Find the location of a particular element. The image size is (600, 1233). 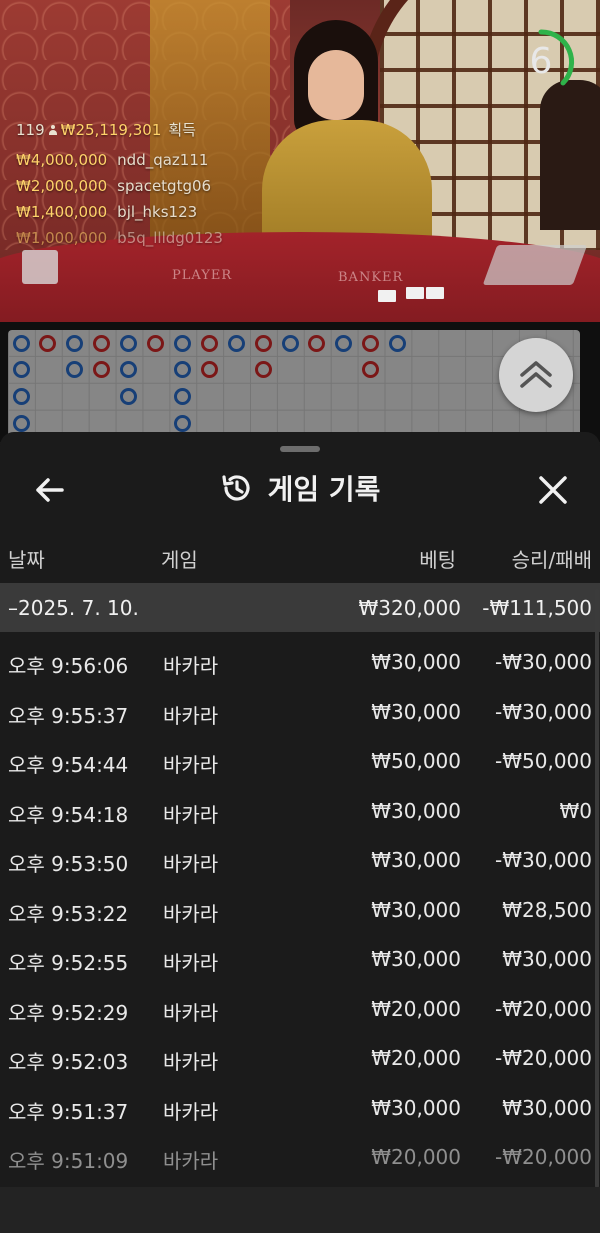

row-time: 오후 9:52:55 is located at coordinates (68, 963).